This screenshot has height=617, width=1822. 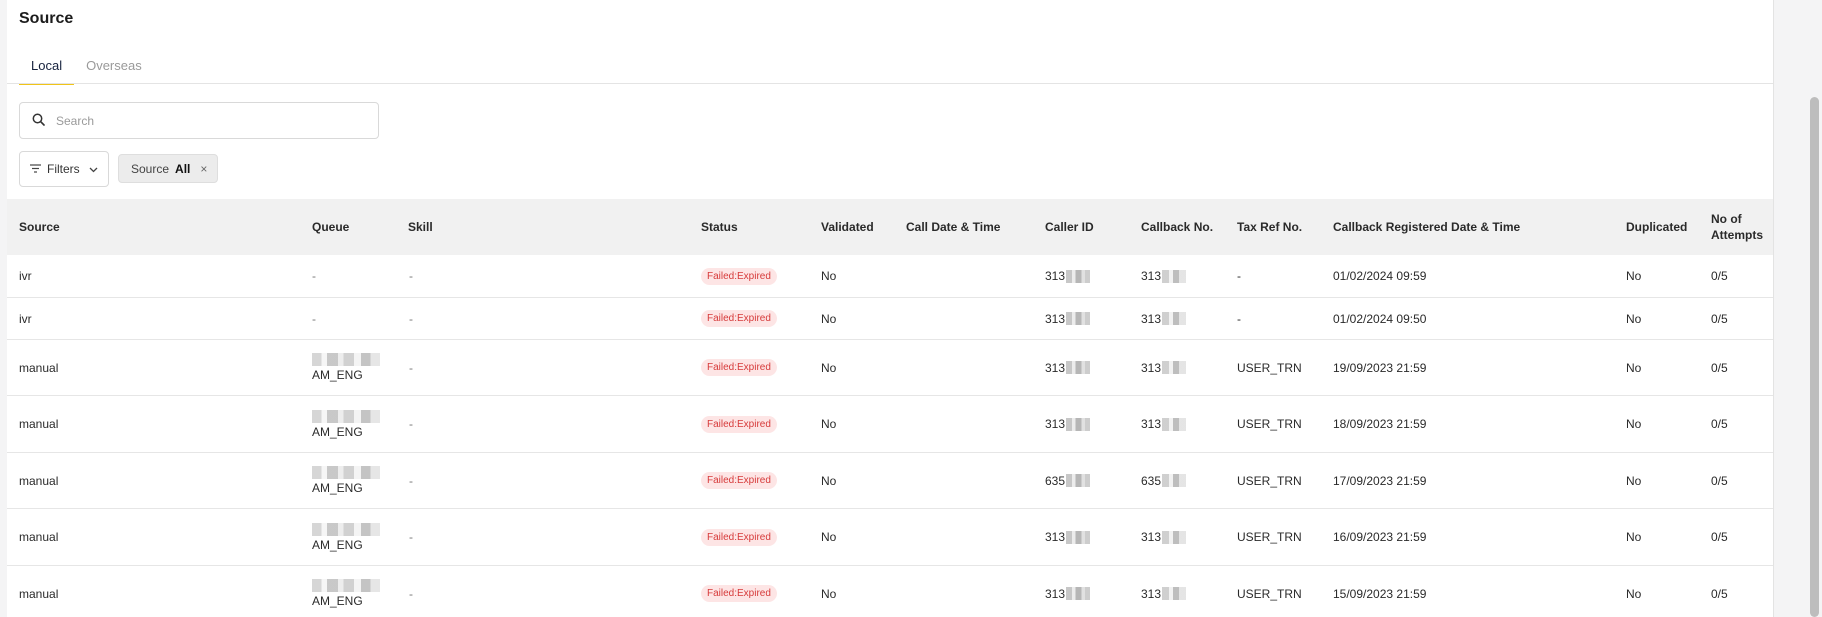 What do you see at coordinates (93, 169) in the screenshot?
I see `chevron-down-icon` at bounding box center [93, 169].